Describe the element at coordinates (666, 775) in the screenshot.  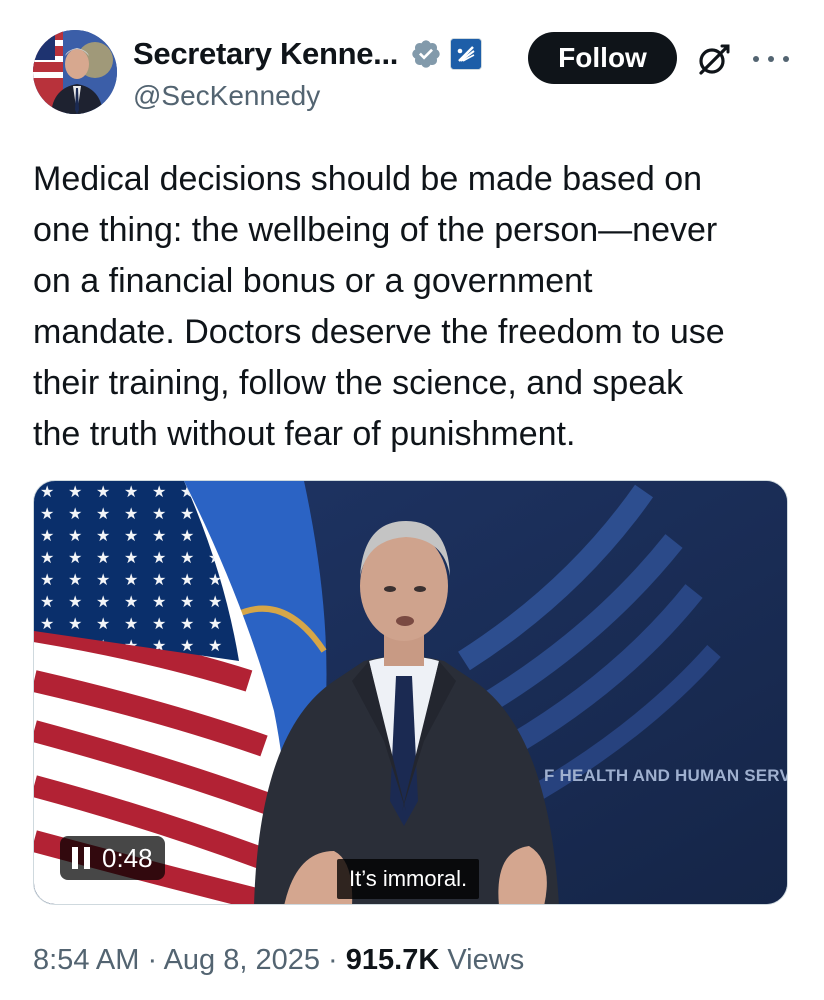
I see `background-banner-text: F HEALTH AND HUMAN SERVICES` at that location.